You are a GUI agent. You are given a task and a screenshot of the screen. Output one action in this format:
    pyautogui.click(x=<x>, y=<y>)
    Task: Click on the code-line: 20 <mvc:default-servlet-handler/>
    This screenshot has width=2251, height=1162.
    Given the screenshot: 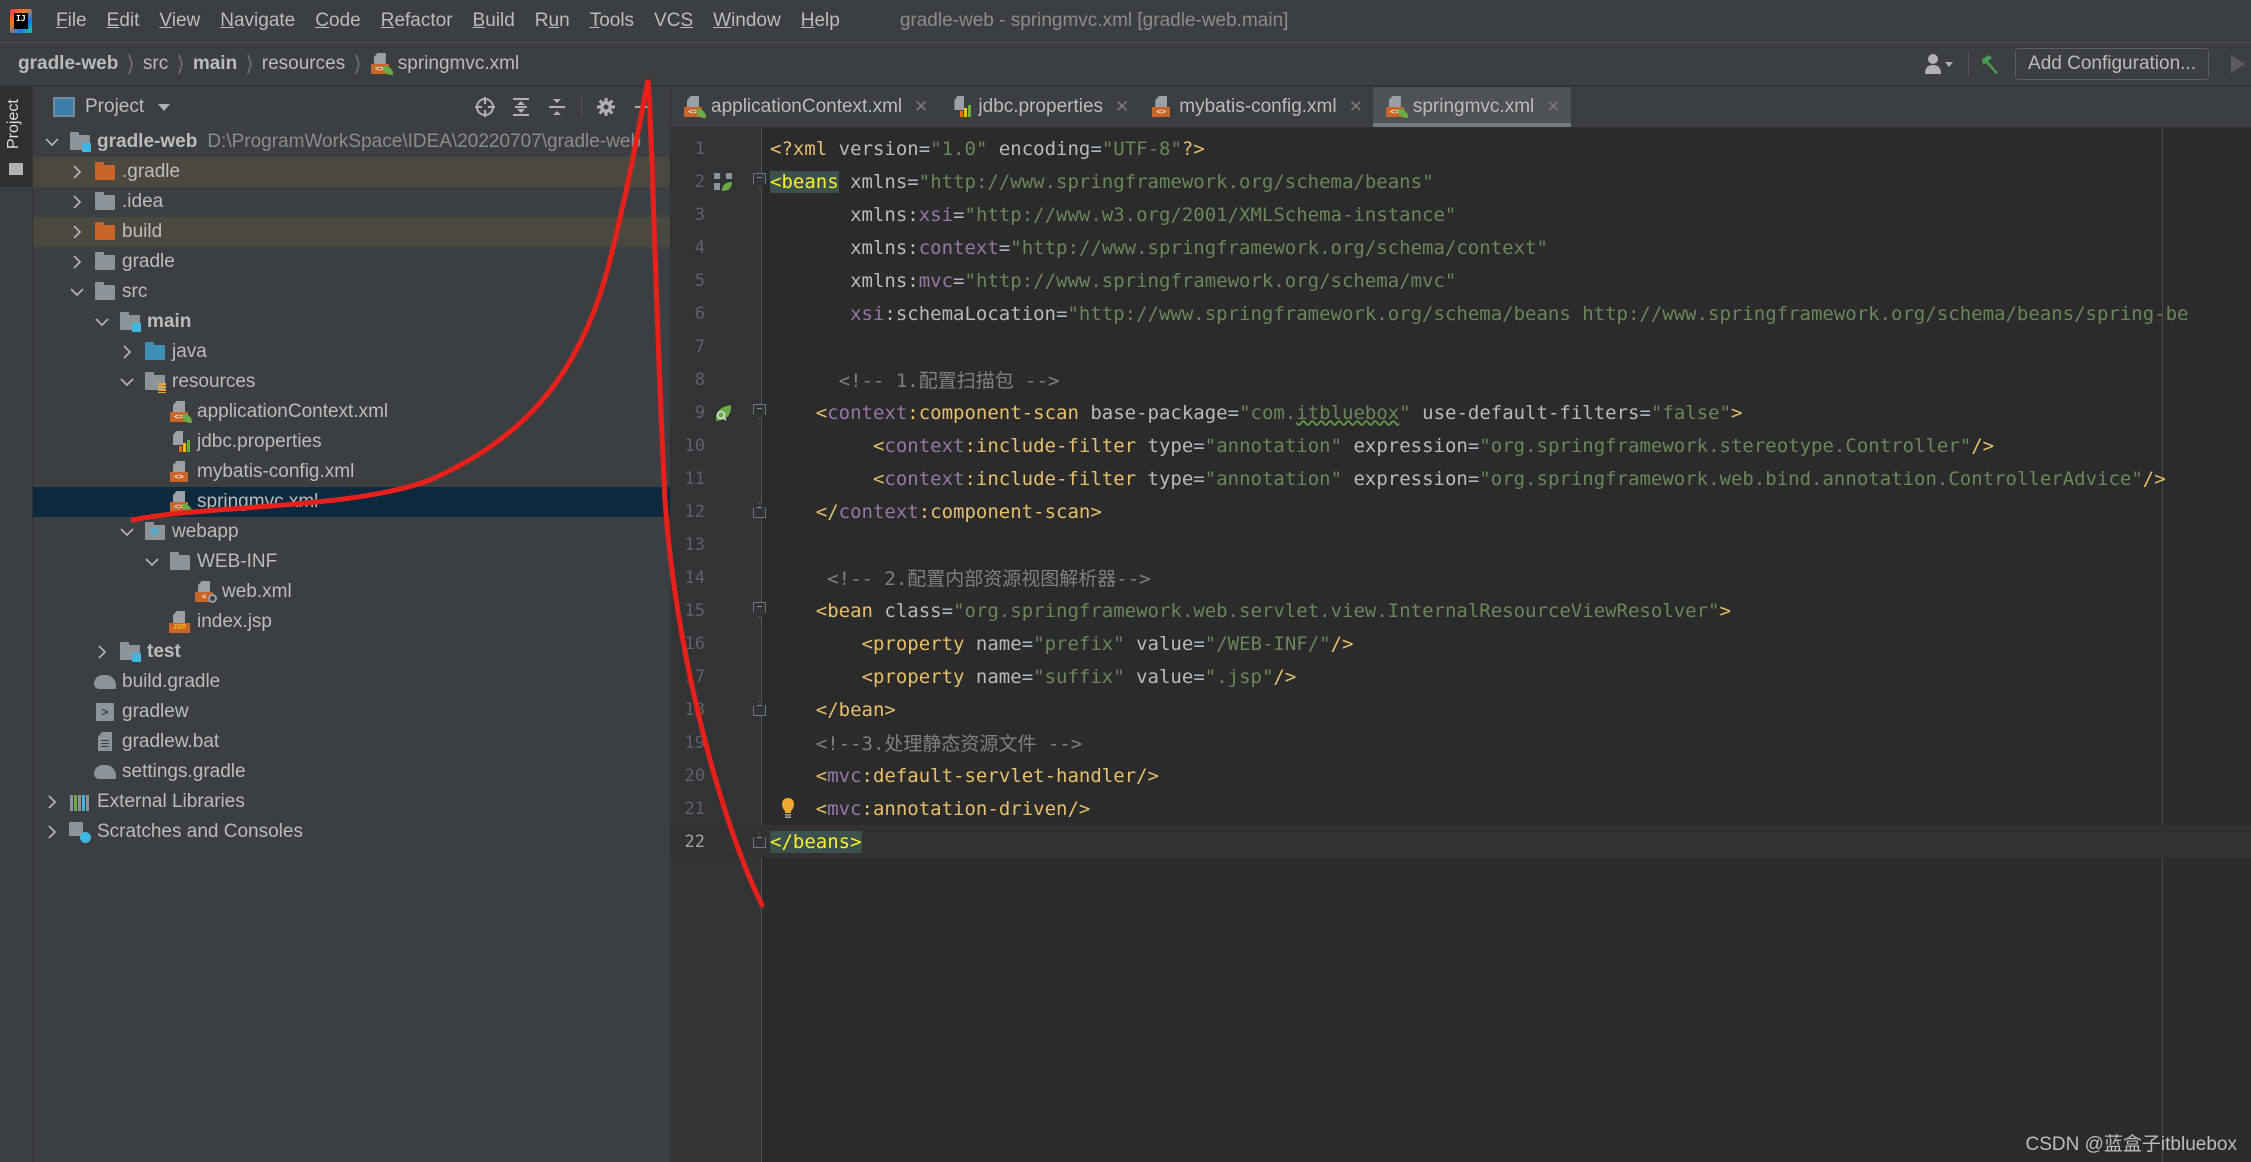 What is the action you would take?
    pyautogui.click(x=1461, y=775)
    